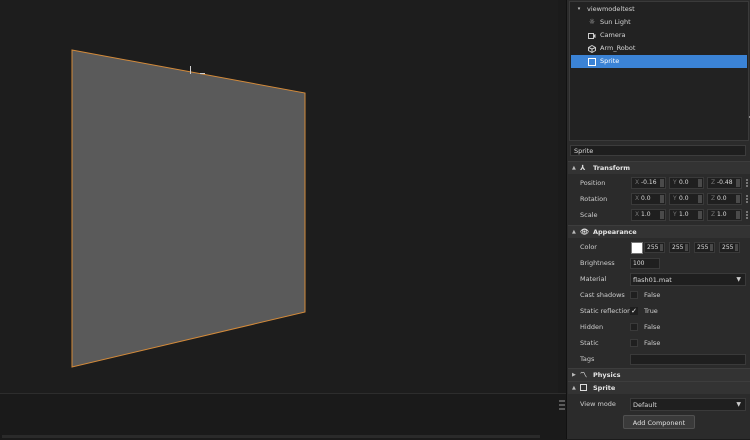 This screenshot has height=440, width=750. I want to click on section-title: Transform, so click(612, 168).